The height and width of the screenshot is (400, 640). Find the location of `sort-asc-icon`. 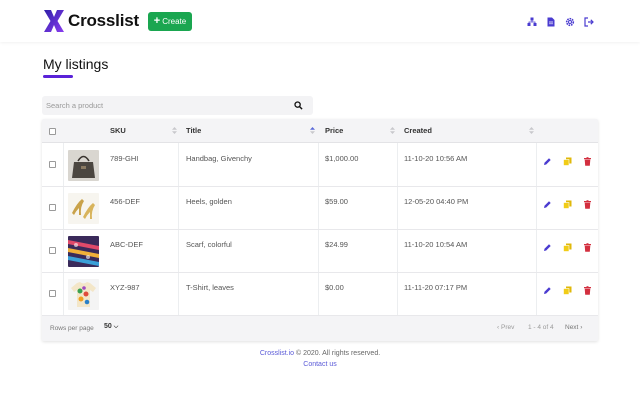

sort-asc-icon is located at coordinates (312, 130).